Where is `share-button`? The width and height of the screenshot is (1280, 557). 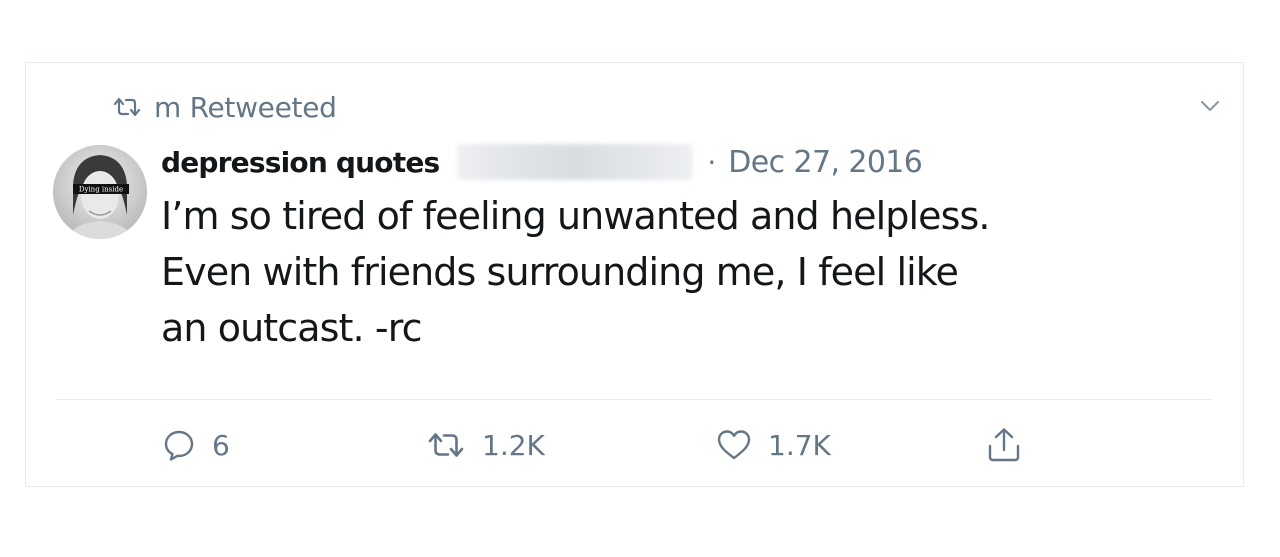
share-button is located at coordinates (1004, 445).